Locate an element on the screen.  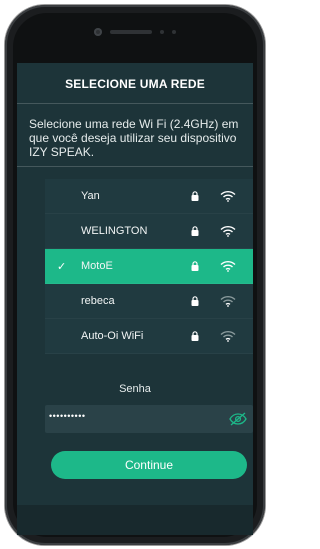
page-title: SELECIONE UMA REDE is located at coordinates (135, 84).